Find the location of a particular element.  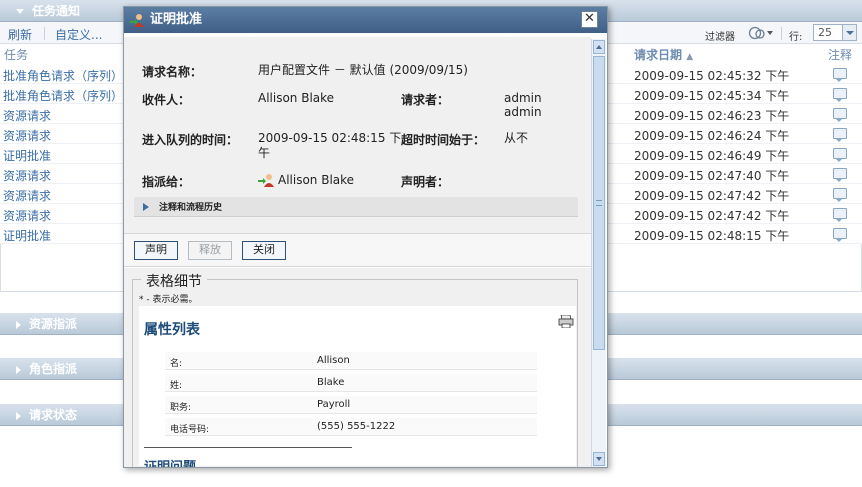

sort-ascending-icon: ▲ is located at coordinates (690, 57).